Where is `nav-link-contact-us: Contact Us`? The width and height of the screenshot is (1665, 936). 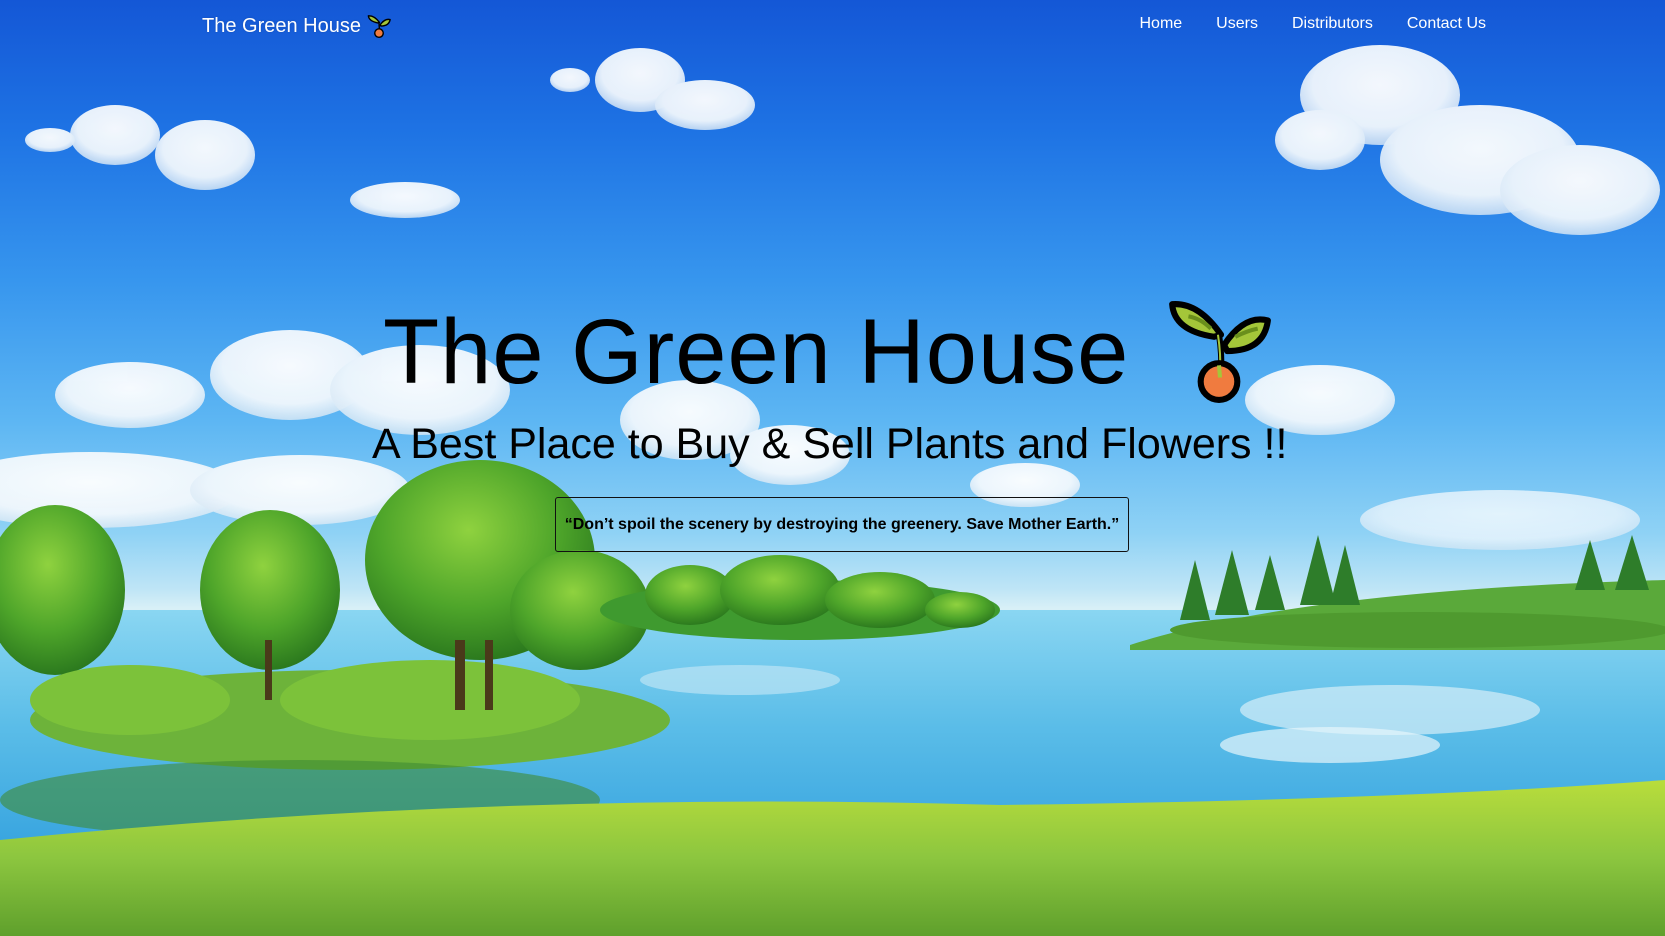 nav-link-contact-us: Contact Us is located at coordinates (1446, 24).